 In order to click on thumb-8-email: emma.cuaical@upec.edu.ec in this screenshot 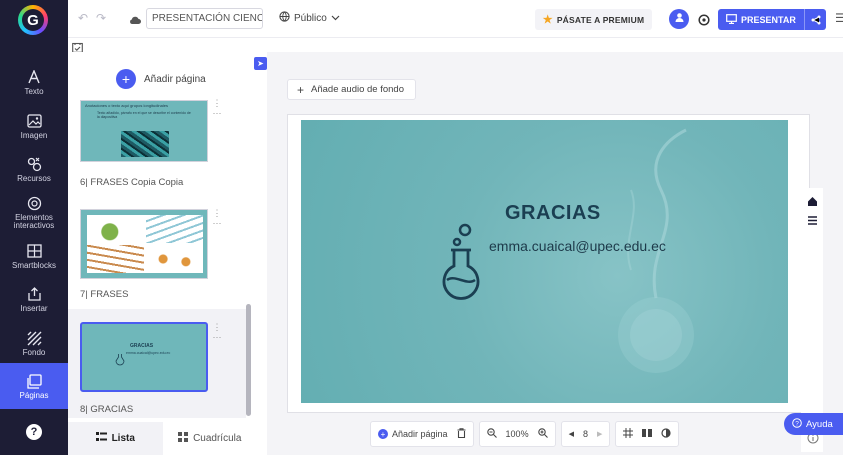, I will do `click(148, 353)`.